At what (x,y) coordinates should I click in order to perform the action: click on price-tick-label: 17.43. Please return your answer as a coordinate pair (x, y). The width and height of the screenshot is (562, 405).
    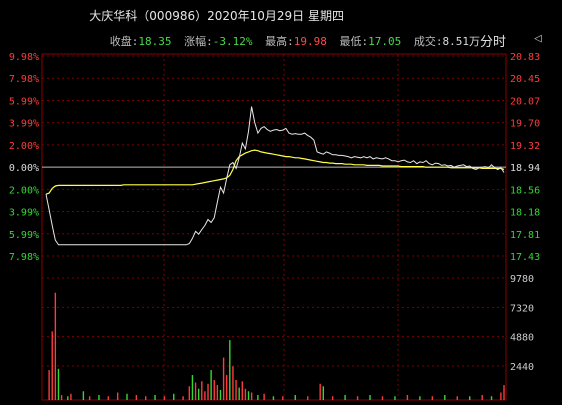
    Looking at the image, I should click on (525, 257).